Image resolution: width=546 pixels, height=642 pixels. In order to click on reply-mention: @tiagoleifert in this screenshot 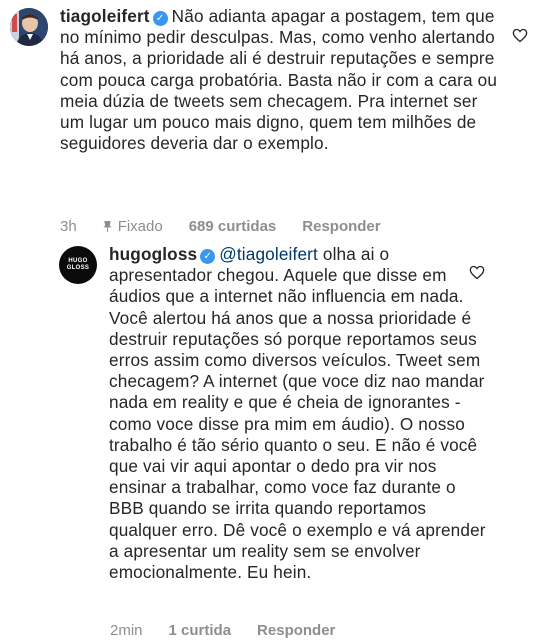, I will do `click(268, 254)`.